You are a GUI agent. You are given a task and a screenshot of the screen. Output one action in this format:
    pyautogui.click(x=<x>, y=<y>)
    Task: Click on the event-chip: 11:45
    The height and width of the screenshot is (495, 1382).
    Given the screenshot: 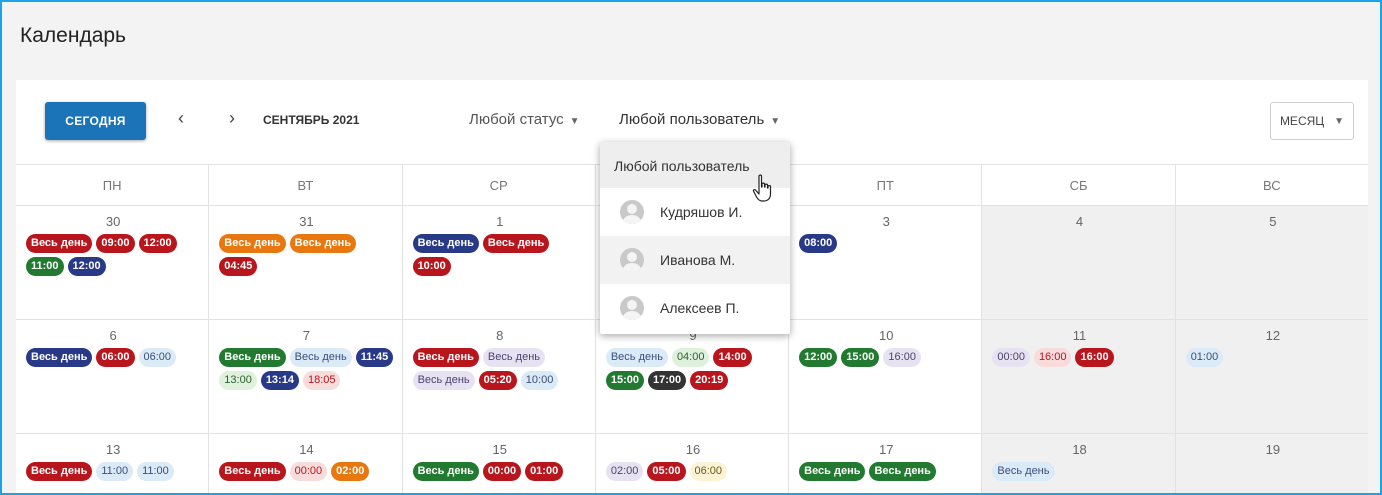 What is the action you would take?
    pyautogui.click(x=374, y=357)
    